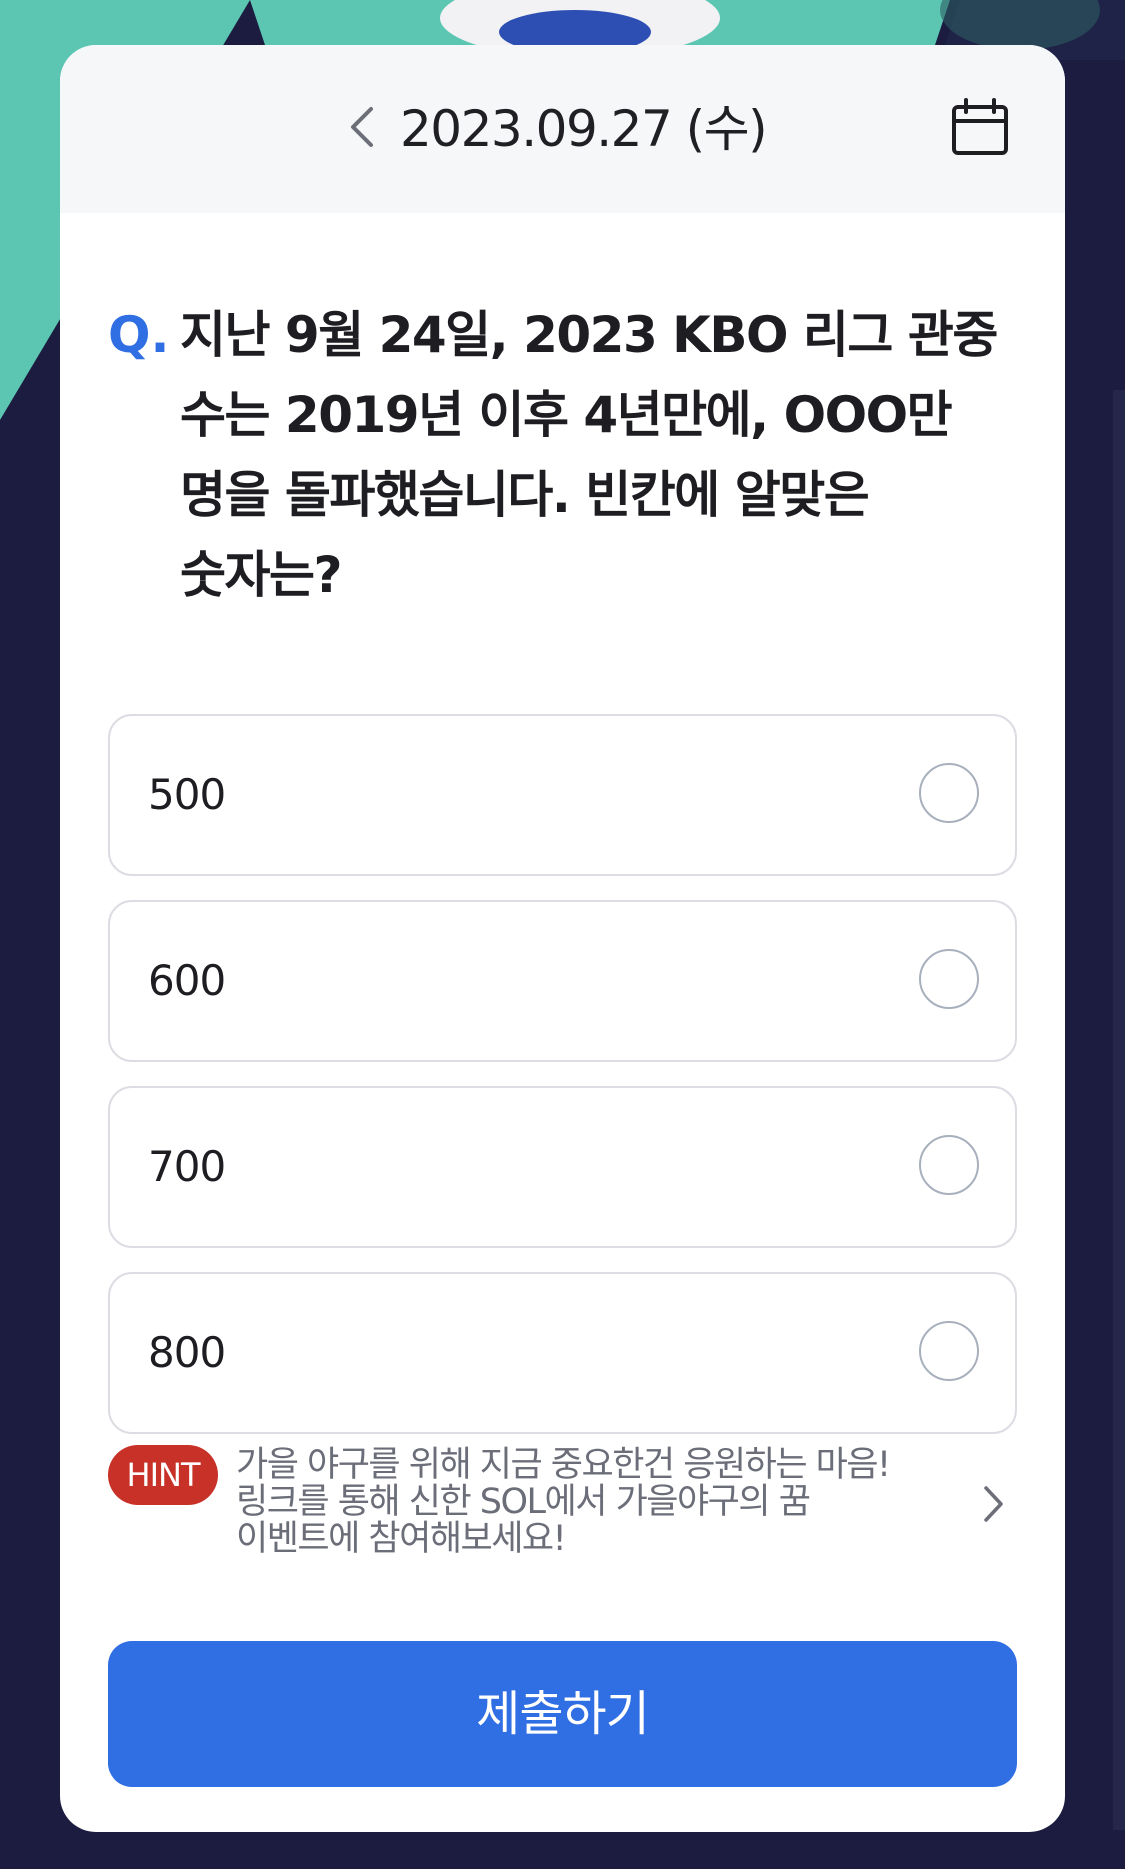 This screenshot has width=1125, height=1869. I want to click on option-label: 700, so click(187, 1166).